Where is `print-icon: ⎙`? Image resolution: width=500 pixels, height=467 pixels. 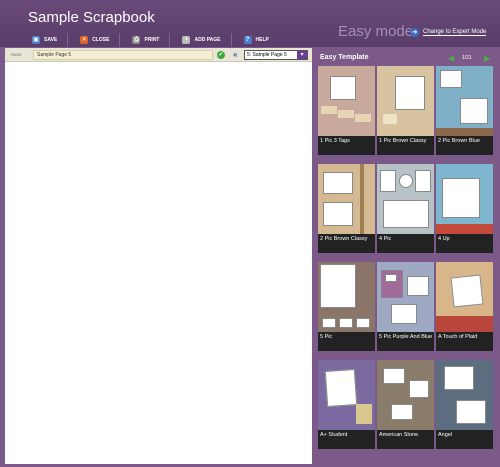 print-icon: ⎙ is located at coordinates (136, 40).